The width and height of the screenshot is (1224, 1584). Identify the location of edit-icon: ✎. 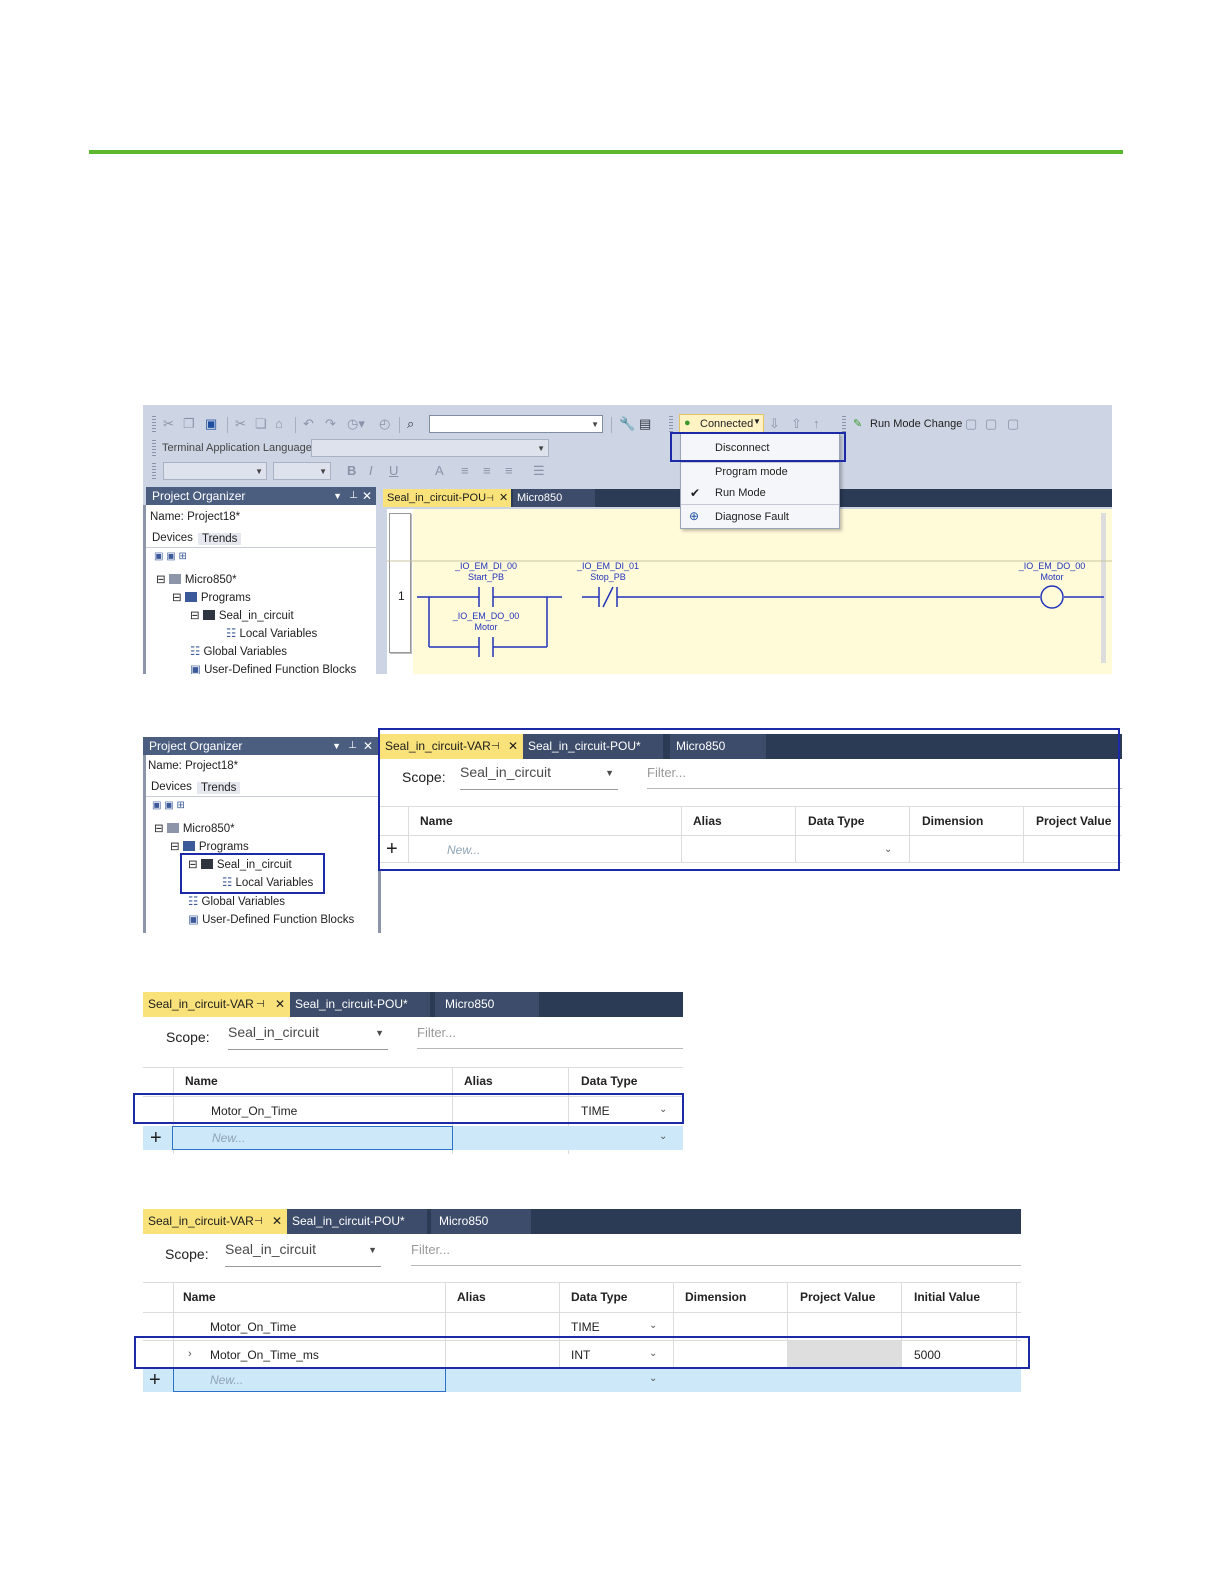
(857, 424).